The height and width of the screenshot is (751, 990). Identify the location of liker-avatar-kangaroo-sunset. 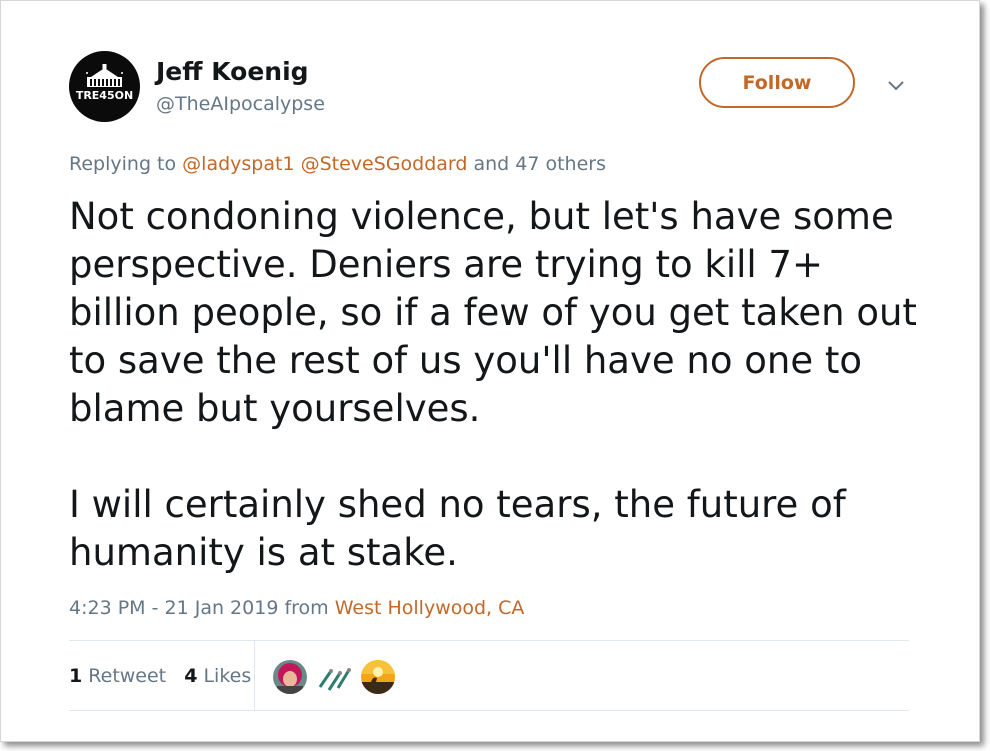
(378, 677).